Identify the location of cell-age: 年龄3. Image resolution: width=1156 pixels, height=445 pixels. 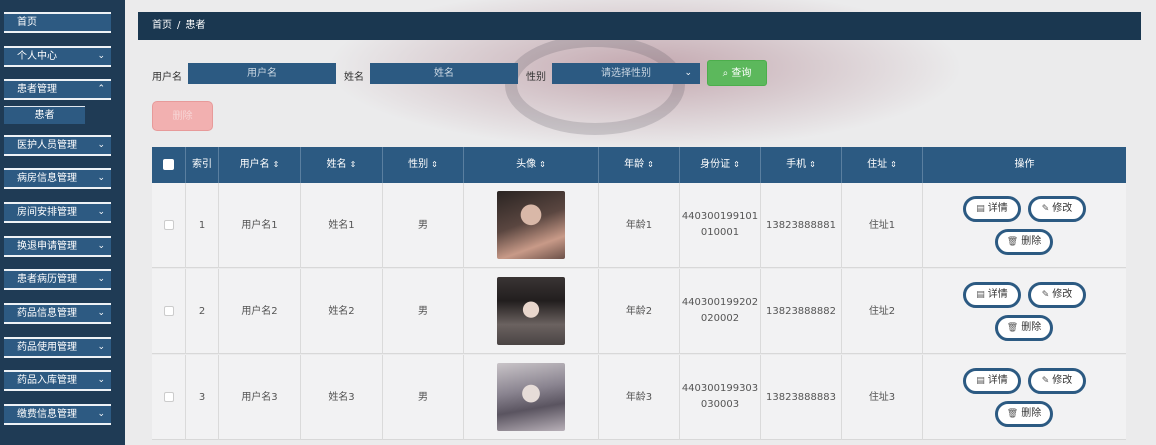
(639, 397).